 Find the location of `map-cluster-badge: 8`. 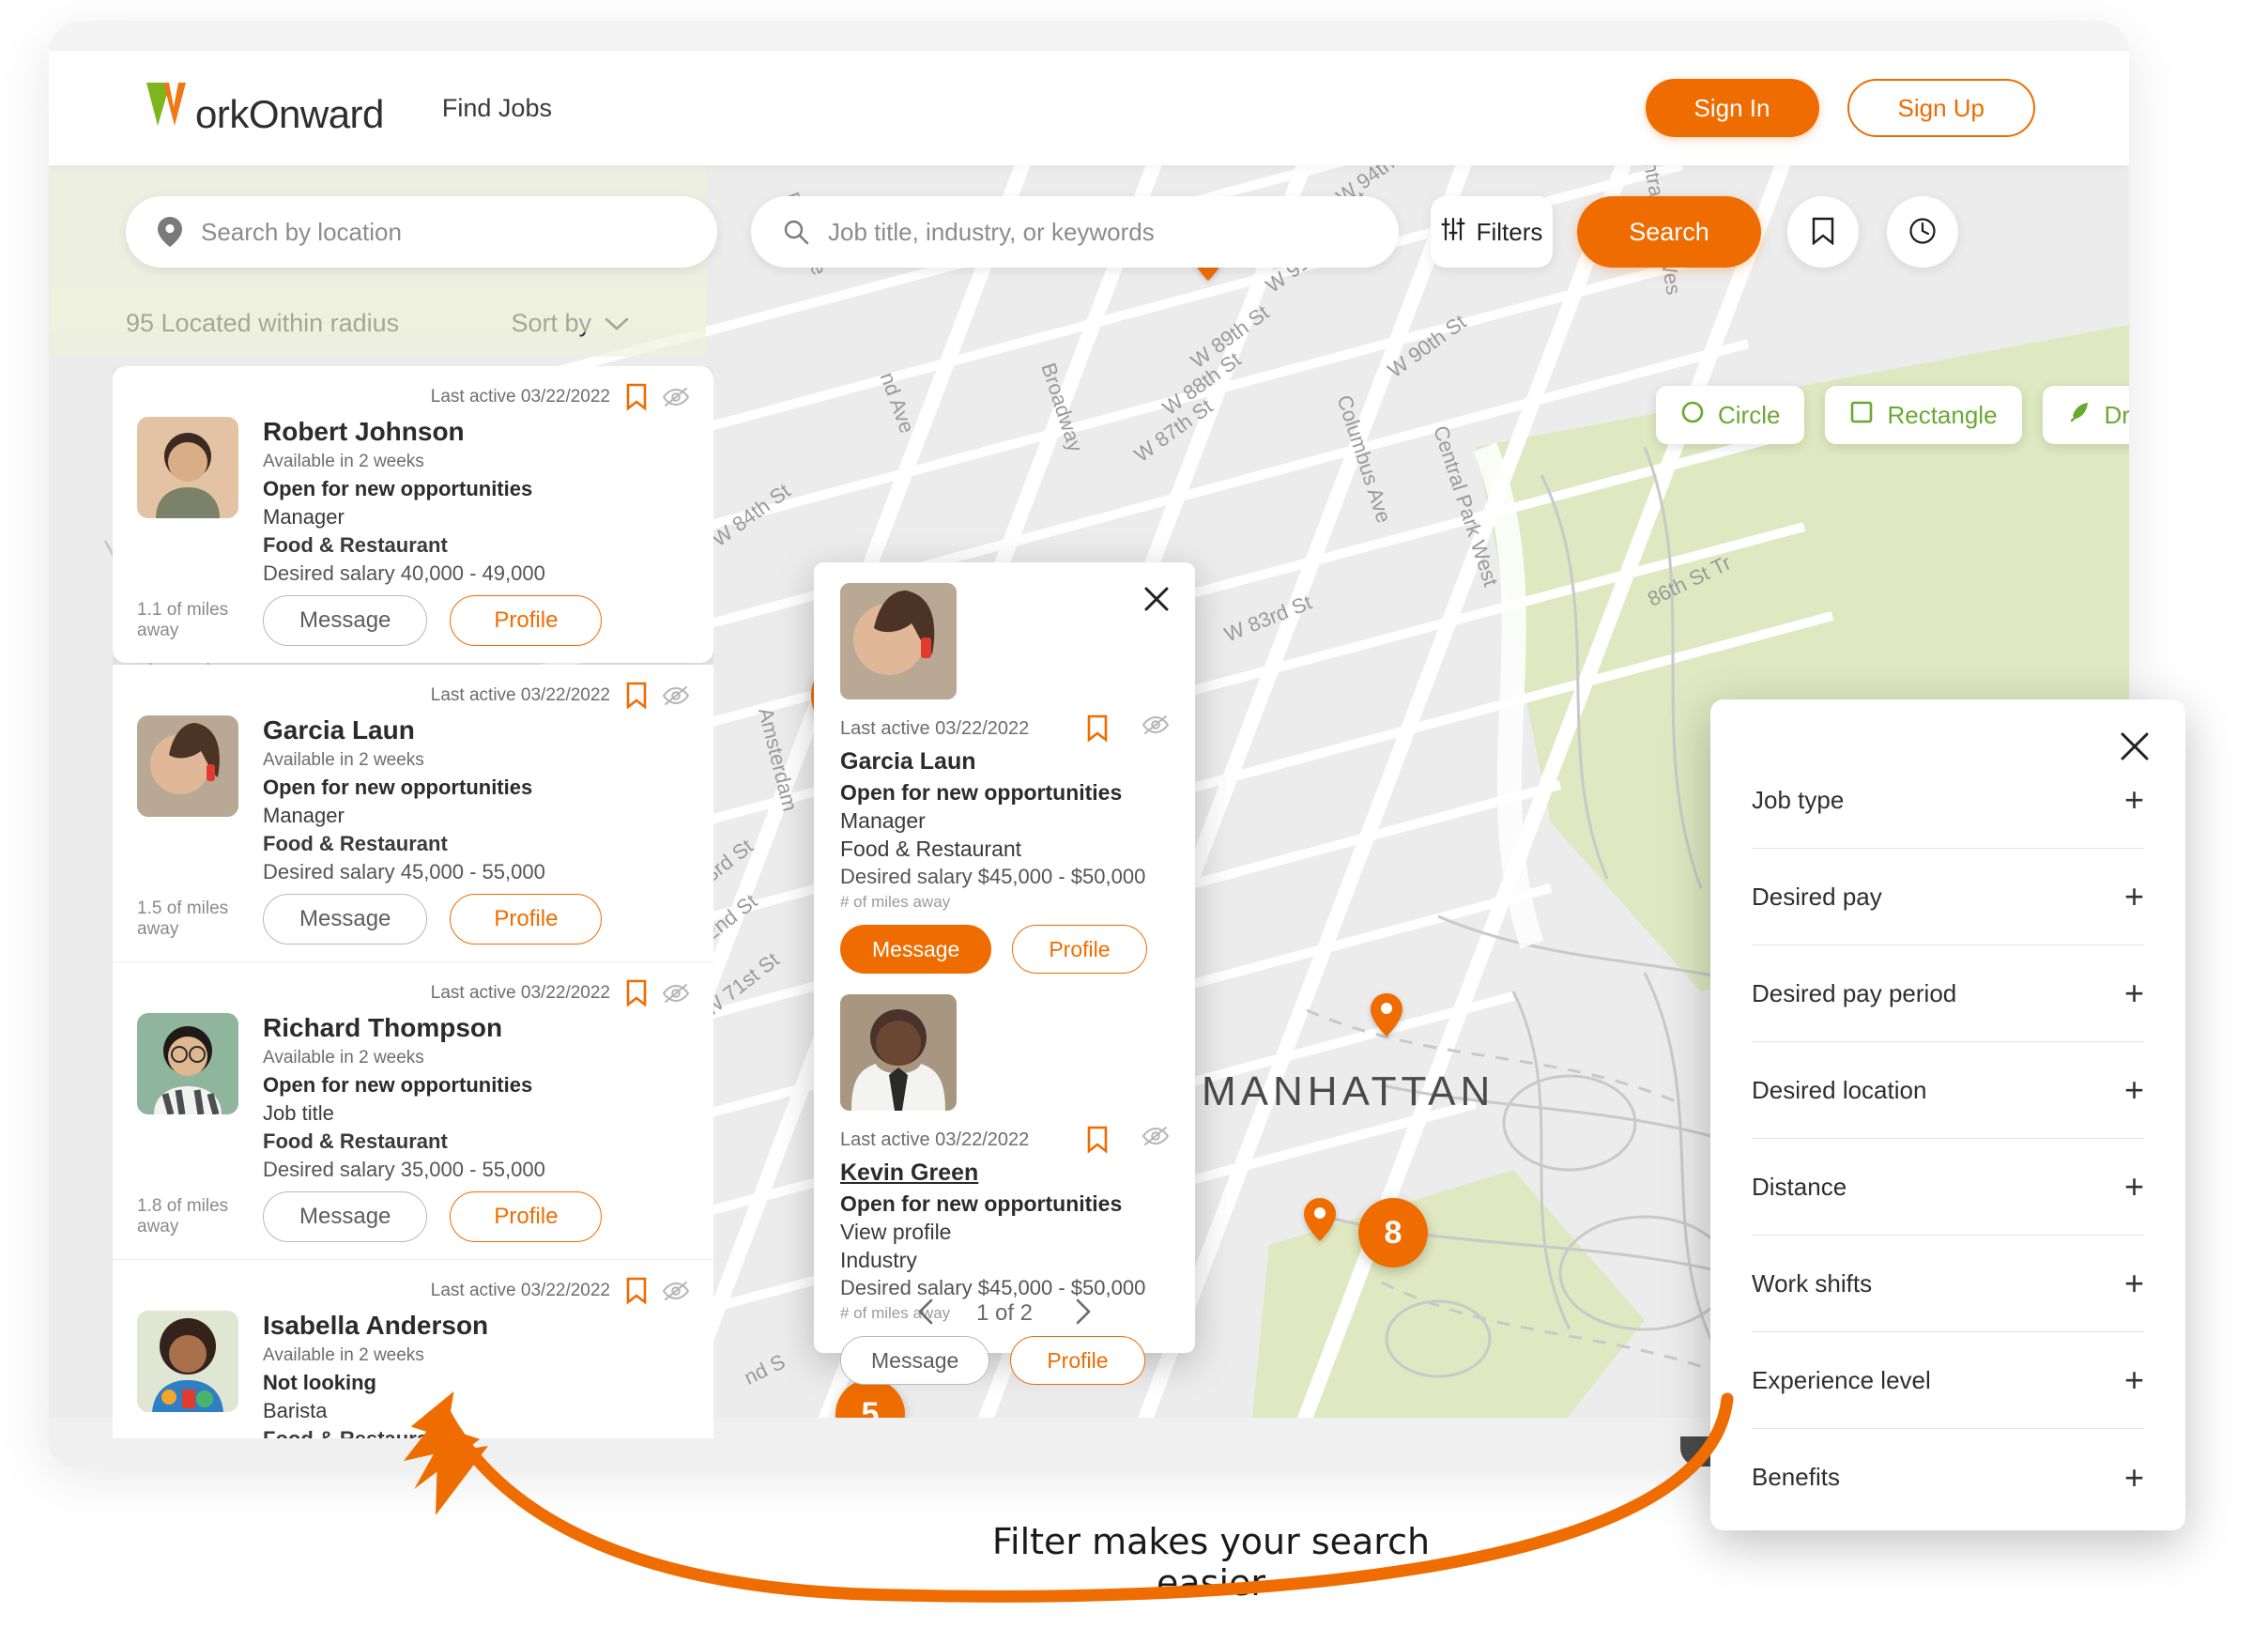

map-cluster-badge: 8 is located at coordinates (1393, 1232).